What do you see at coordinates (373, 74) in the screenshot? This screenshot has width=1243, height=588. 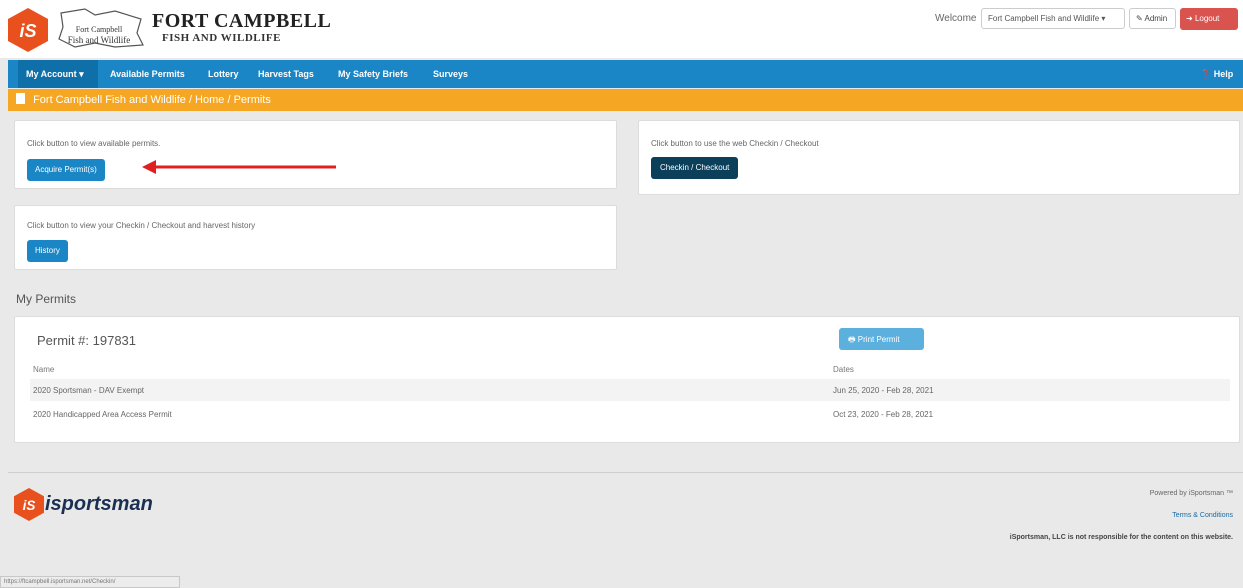 I see `nav-item-safety-briefs: My Safety Briefs` at bounding box center [373, 74].